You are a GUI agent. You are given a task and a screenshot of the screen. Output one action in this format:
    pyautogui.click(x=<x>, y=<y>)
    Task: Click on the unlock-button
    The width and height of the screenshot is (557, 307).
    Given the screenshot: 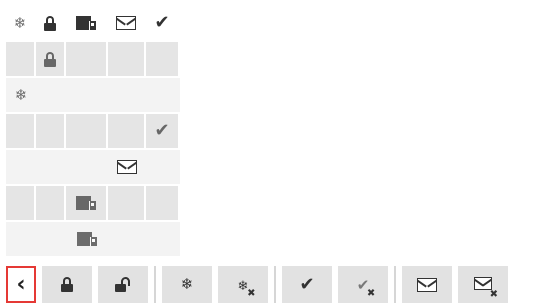 What is the action you would take?
    pyautogui.click(x=123, y=284)
    